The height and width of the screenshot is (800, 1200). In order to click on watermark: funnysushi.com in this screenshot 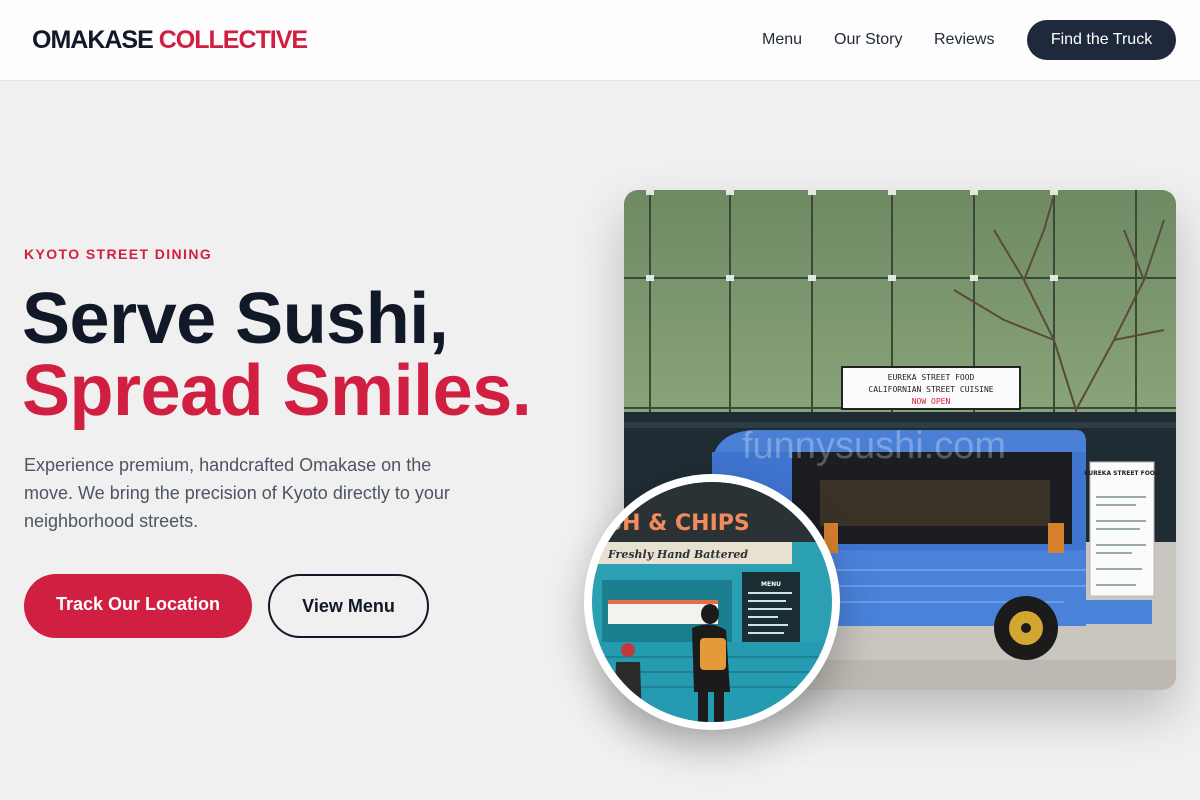, I will do `click(874, 446)`.